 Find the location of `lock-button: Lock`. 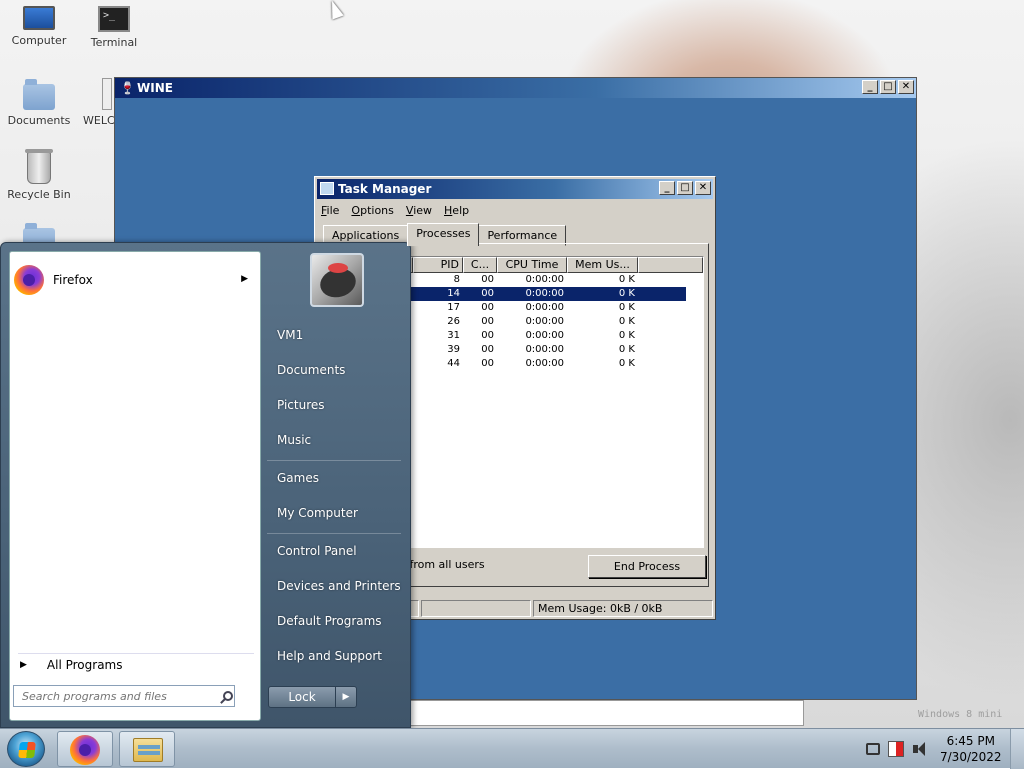

lock-button: Lock is located at coordinates (302, 697).